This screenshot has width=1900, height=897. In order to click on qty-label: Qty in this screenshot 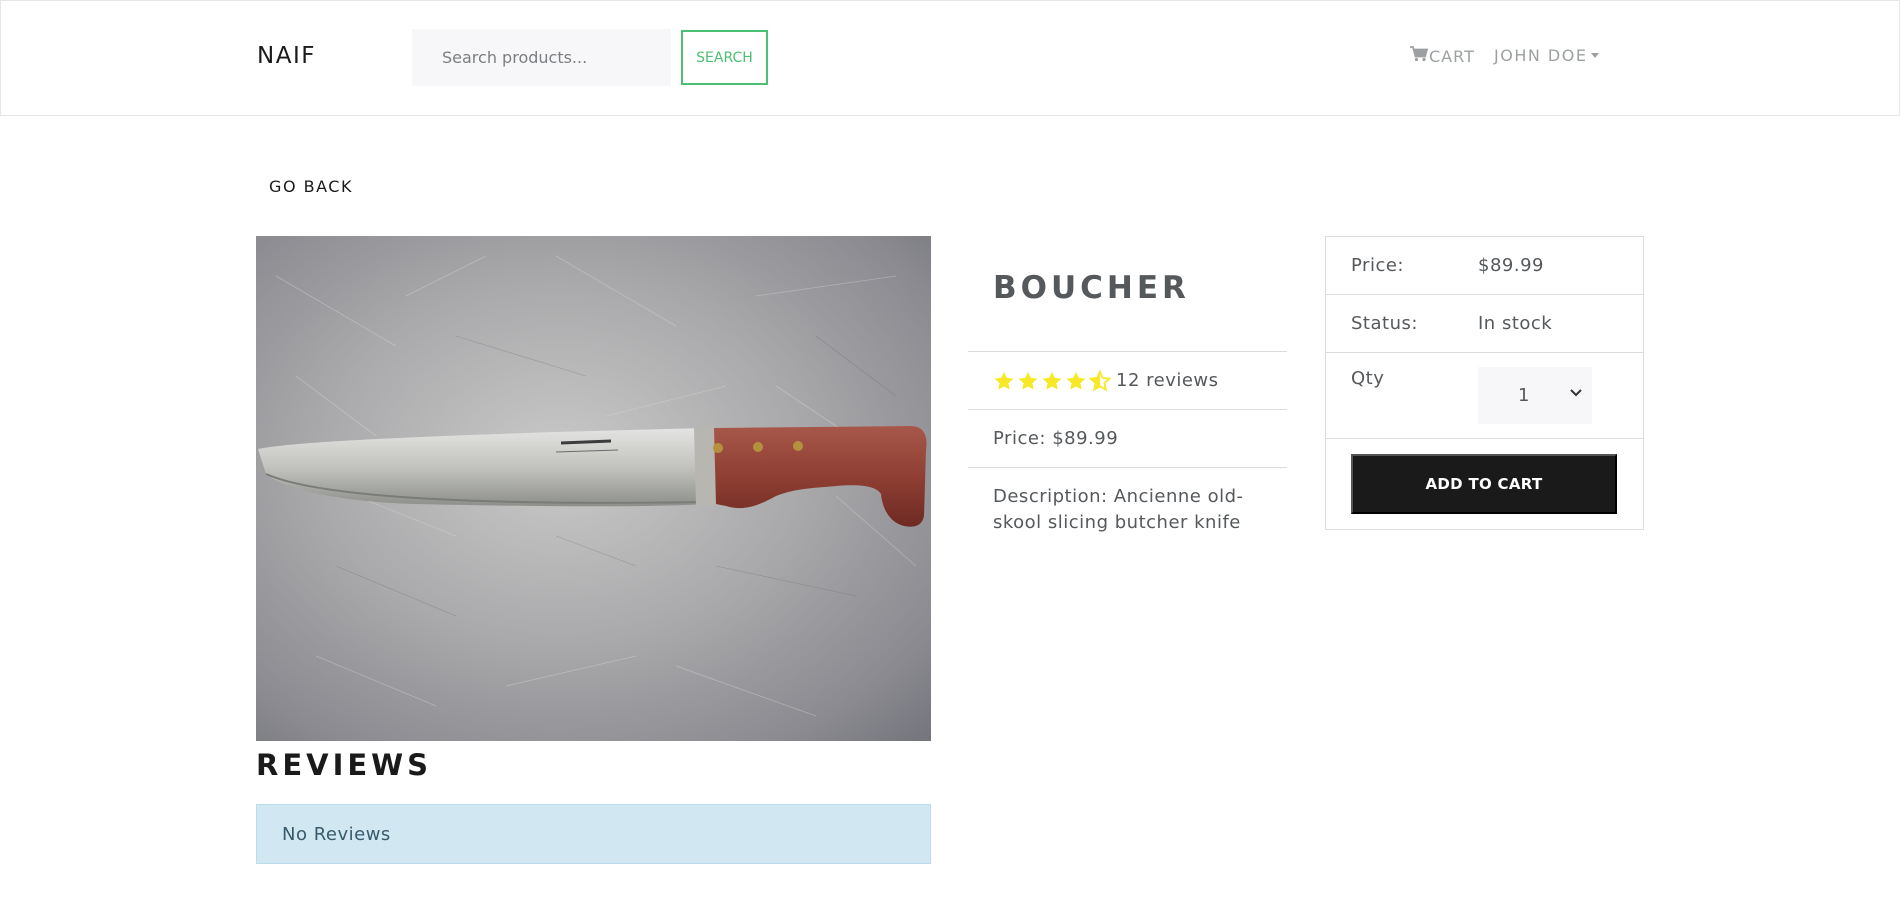, I will do `click(1368, 378)`.